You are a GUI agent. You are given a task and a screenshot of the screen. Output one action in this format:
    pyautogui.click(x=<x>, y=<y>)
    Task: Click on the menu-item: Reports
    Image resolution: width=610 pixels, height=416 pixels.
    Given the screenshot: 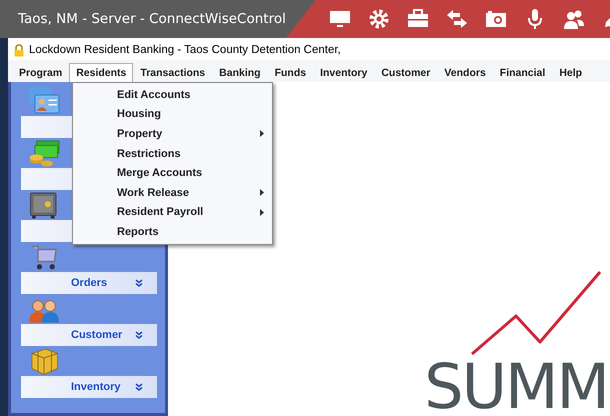 What is the action you would take?
    pyautogui.click(x=172, y=232)
    